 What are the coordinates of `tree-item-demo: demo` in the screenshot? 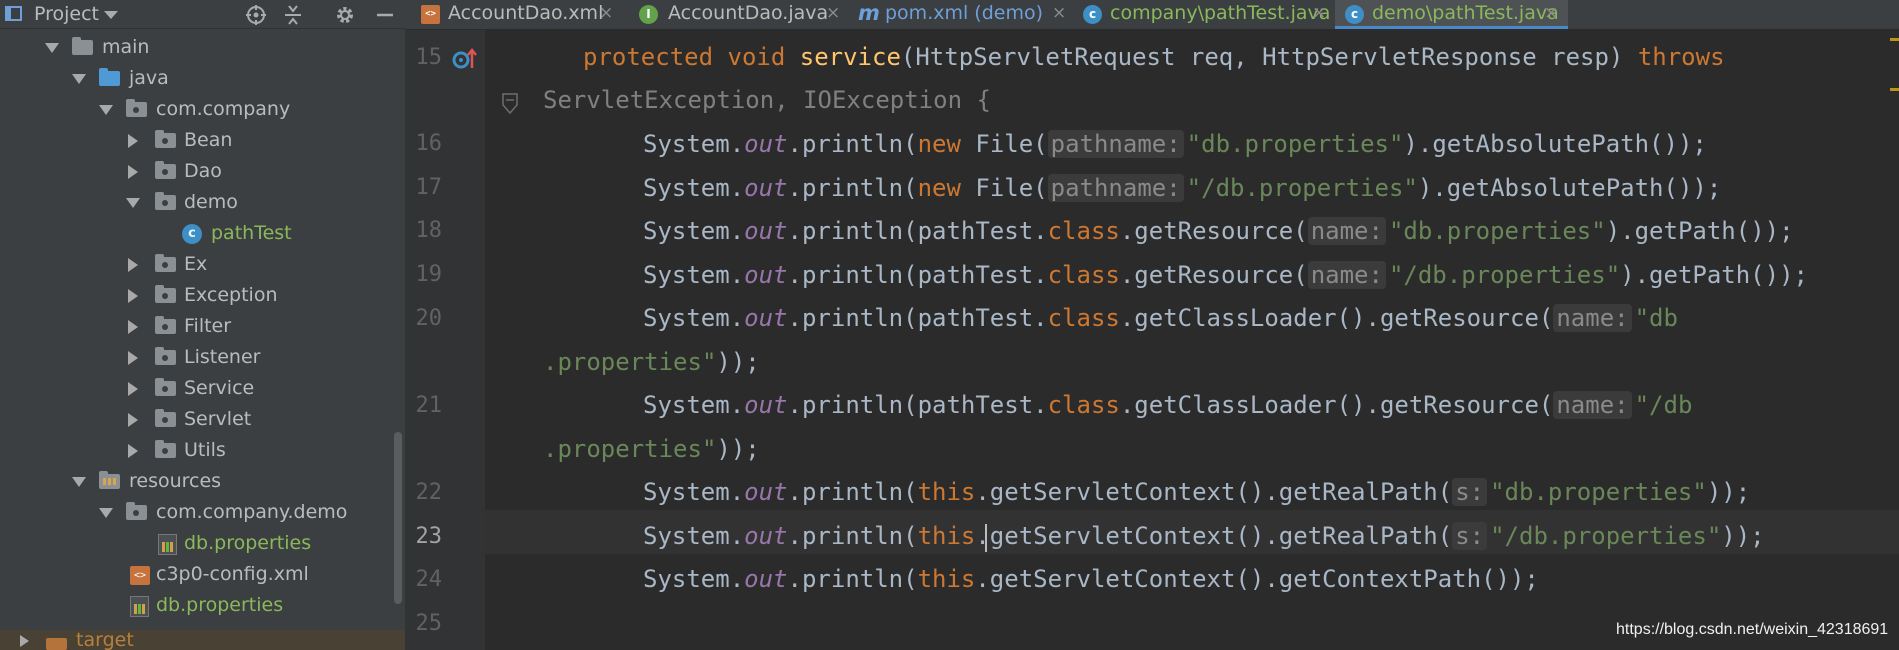 It's located at (202, 203).